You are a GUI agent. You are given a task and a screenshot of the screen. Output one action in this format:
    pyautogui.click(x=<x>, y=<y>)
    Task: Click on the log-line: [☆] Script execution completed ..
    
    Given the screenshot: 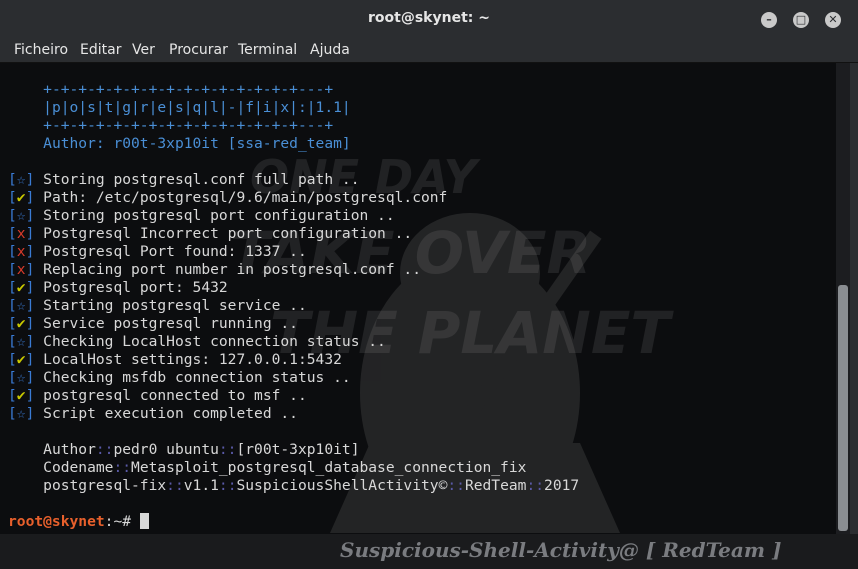 What is the action you would take?
    pyautogui.click(x=153, y=413)
    